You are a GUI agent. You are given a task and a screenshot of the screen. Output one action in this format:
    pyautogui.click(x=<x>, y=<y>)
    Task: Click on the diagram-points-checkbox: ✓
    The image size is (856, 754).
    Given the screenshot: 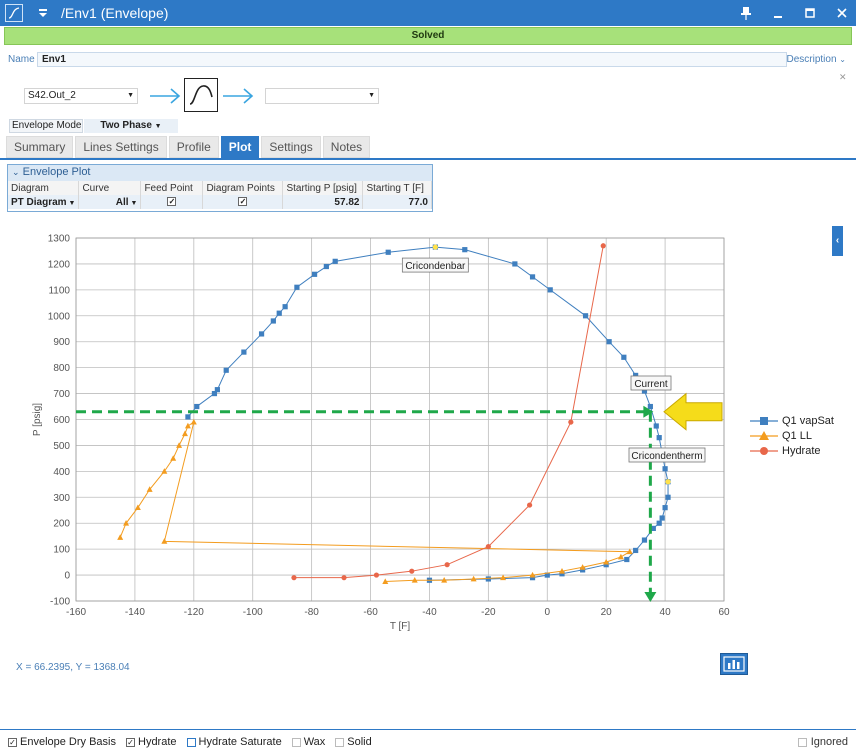 What is the action you would take?
    pyautogui.click(x=243, y=202)
    